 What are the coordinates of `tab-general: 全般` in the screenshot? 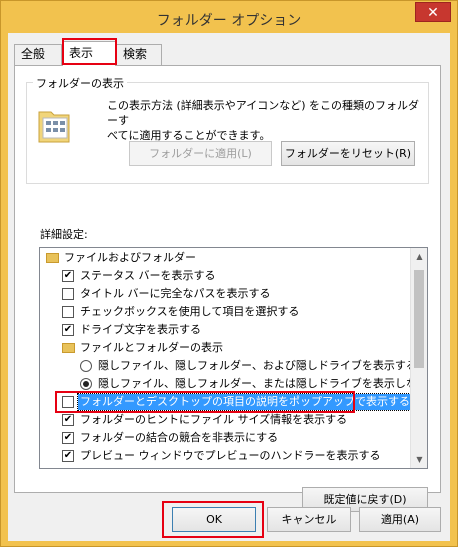 It's located at (38, 54).